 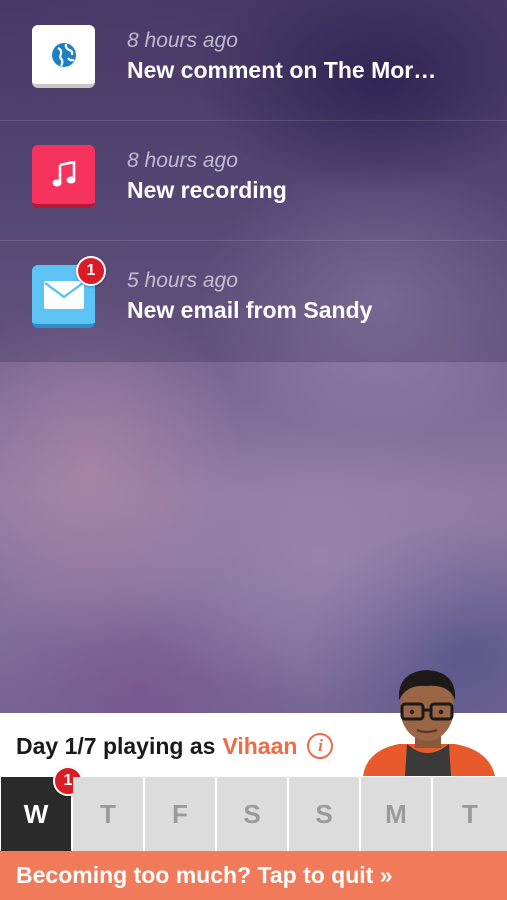 I want to click on day-status: Day 1/7 playing as Vihaan i, so click(x=175, y=746).